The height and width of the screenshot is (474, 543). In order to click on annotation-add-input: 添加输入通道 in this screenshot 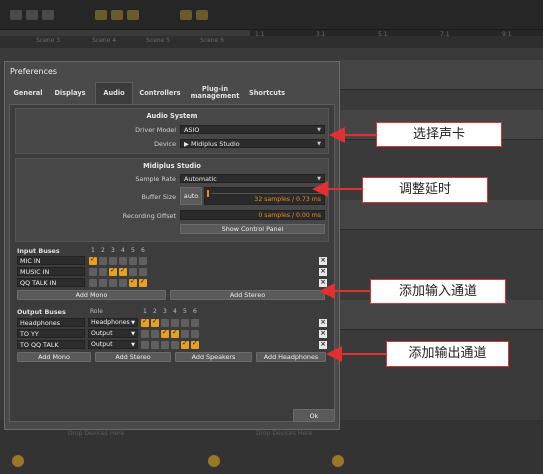, I will do `click(438, 291)`.